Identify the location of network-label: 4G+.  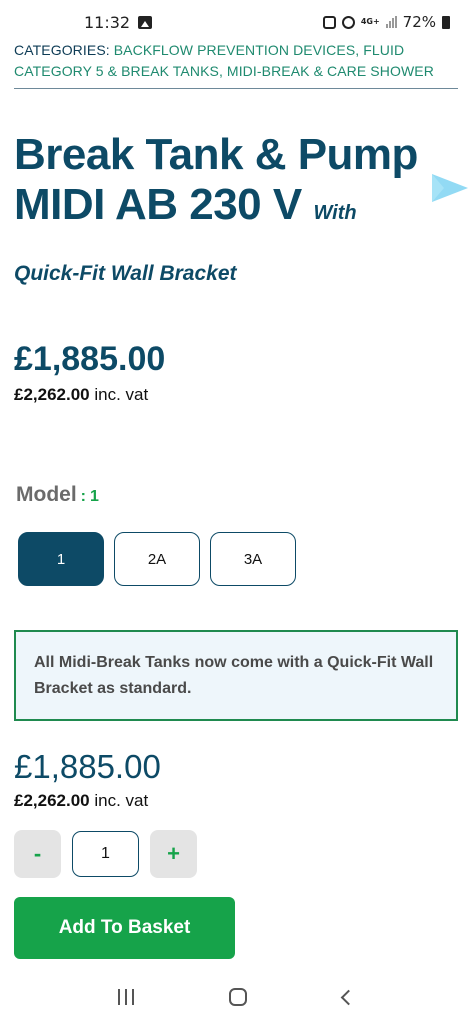
(370, 21).